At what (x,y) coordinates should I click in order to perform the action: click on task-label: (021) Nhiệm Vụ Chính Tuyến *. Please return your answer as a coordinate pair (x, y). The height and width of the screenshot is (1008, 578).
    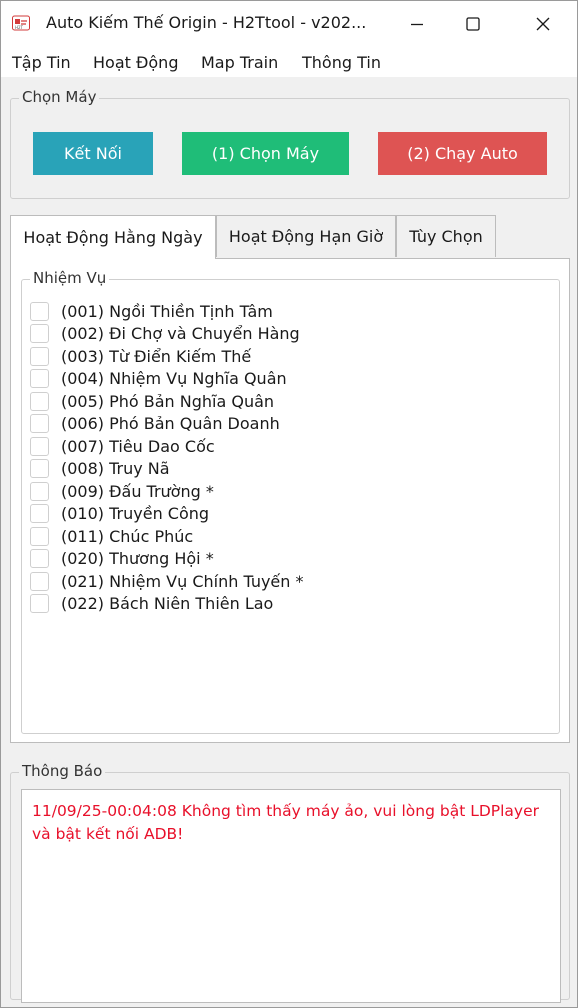
    Looking at the image, I should click on (182, 581).